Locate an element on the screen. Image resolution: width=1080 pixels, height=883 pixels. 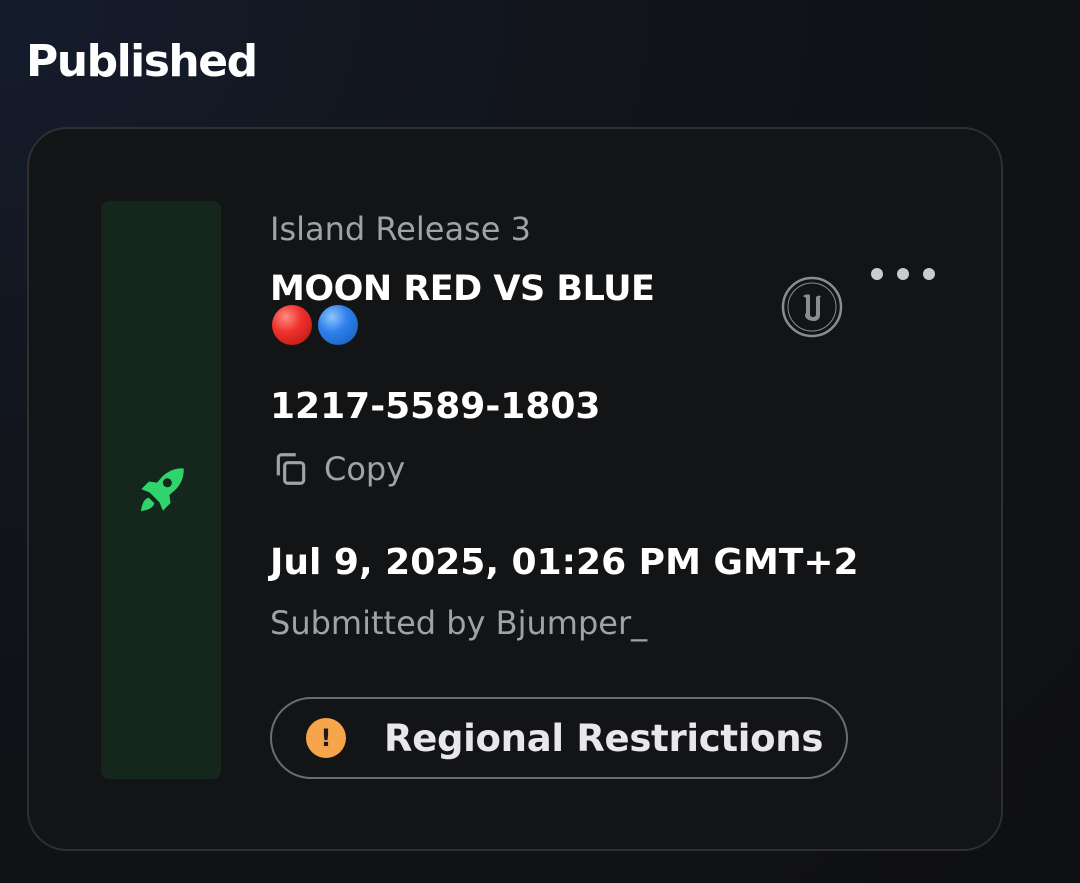
copy-label: Copy is located at coordinates (365, 469).